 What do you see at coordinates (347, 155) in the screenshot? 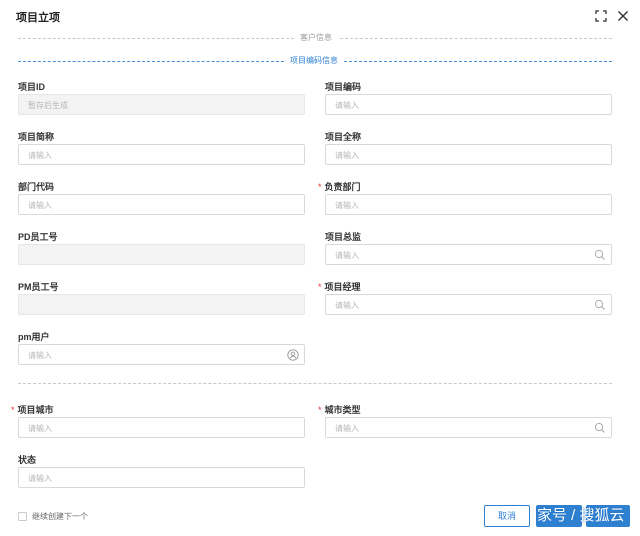
I see `project-full-name-placeholder: 请输入` at bounding box center [347, 155].